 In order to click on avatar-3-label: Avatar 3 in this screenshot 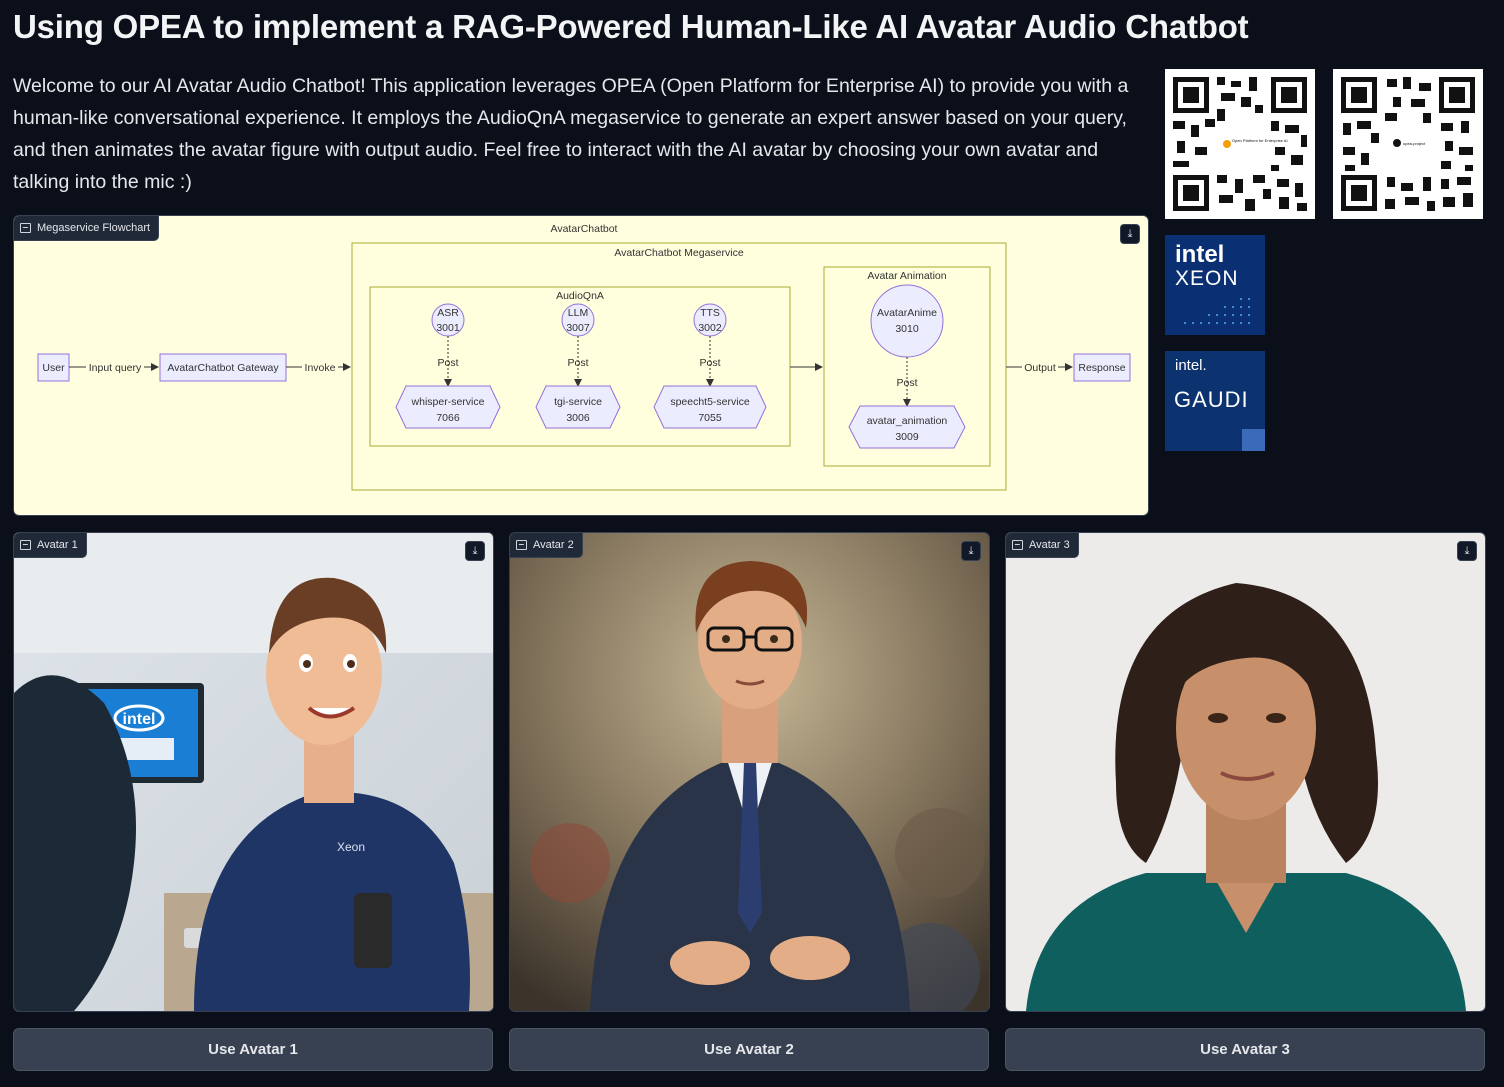, I will do `click(1042, 545)`.